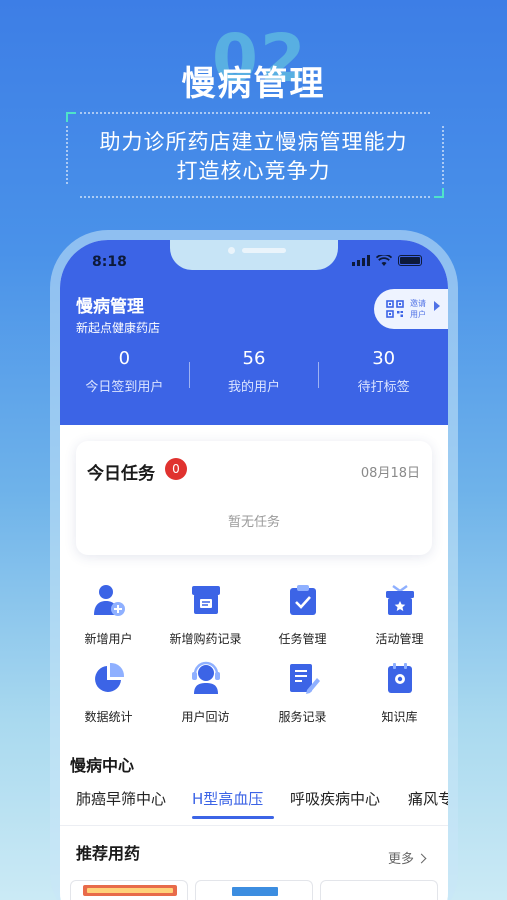  I want to click on grid-label: 服务记录, so click(302, 717).